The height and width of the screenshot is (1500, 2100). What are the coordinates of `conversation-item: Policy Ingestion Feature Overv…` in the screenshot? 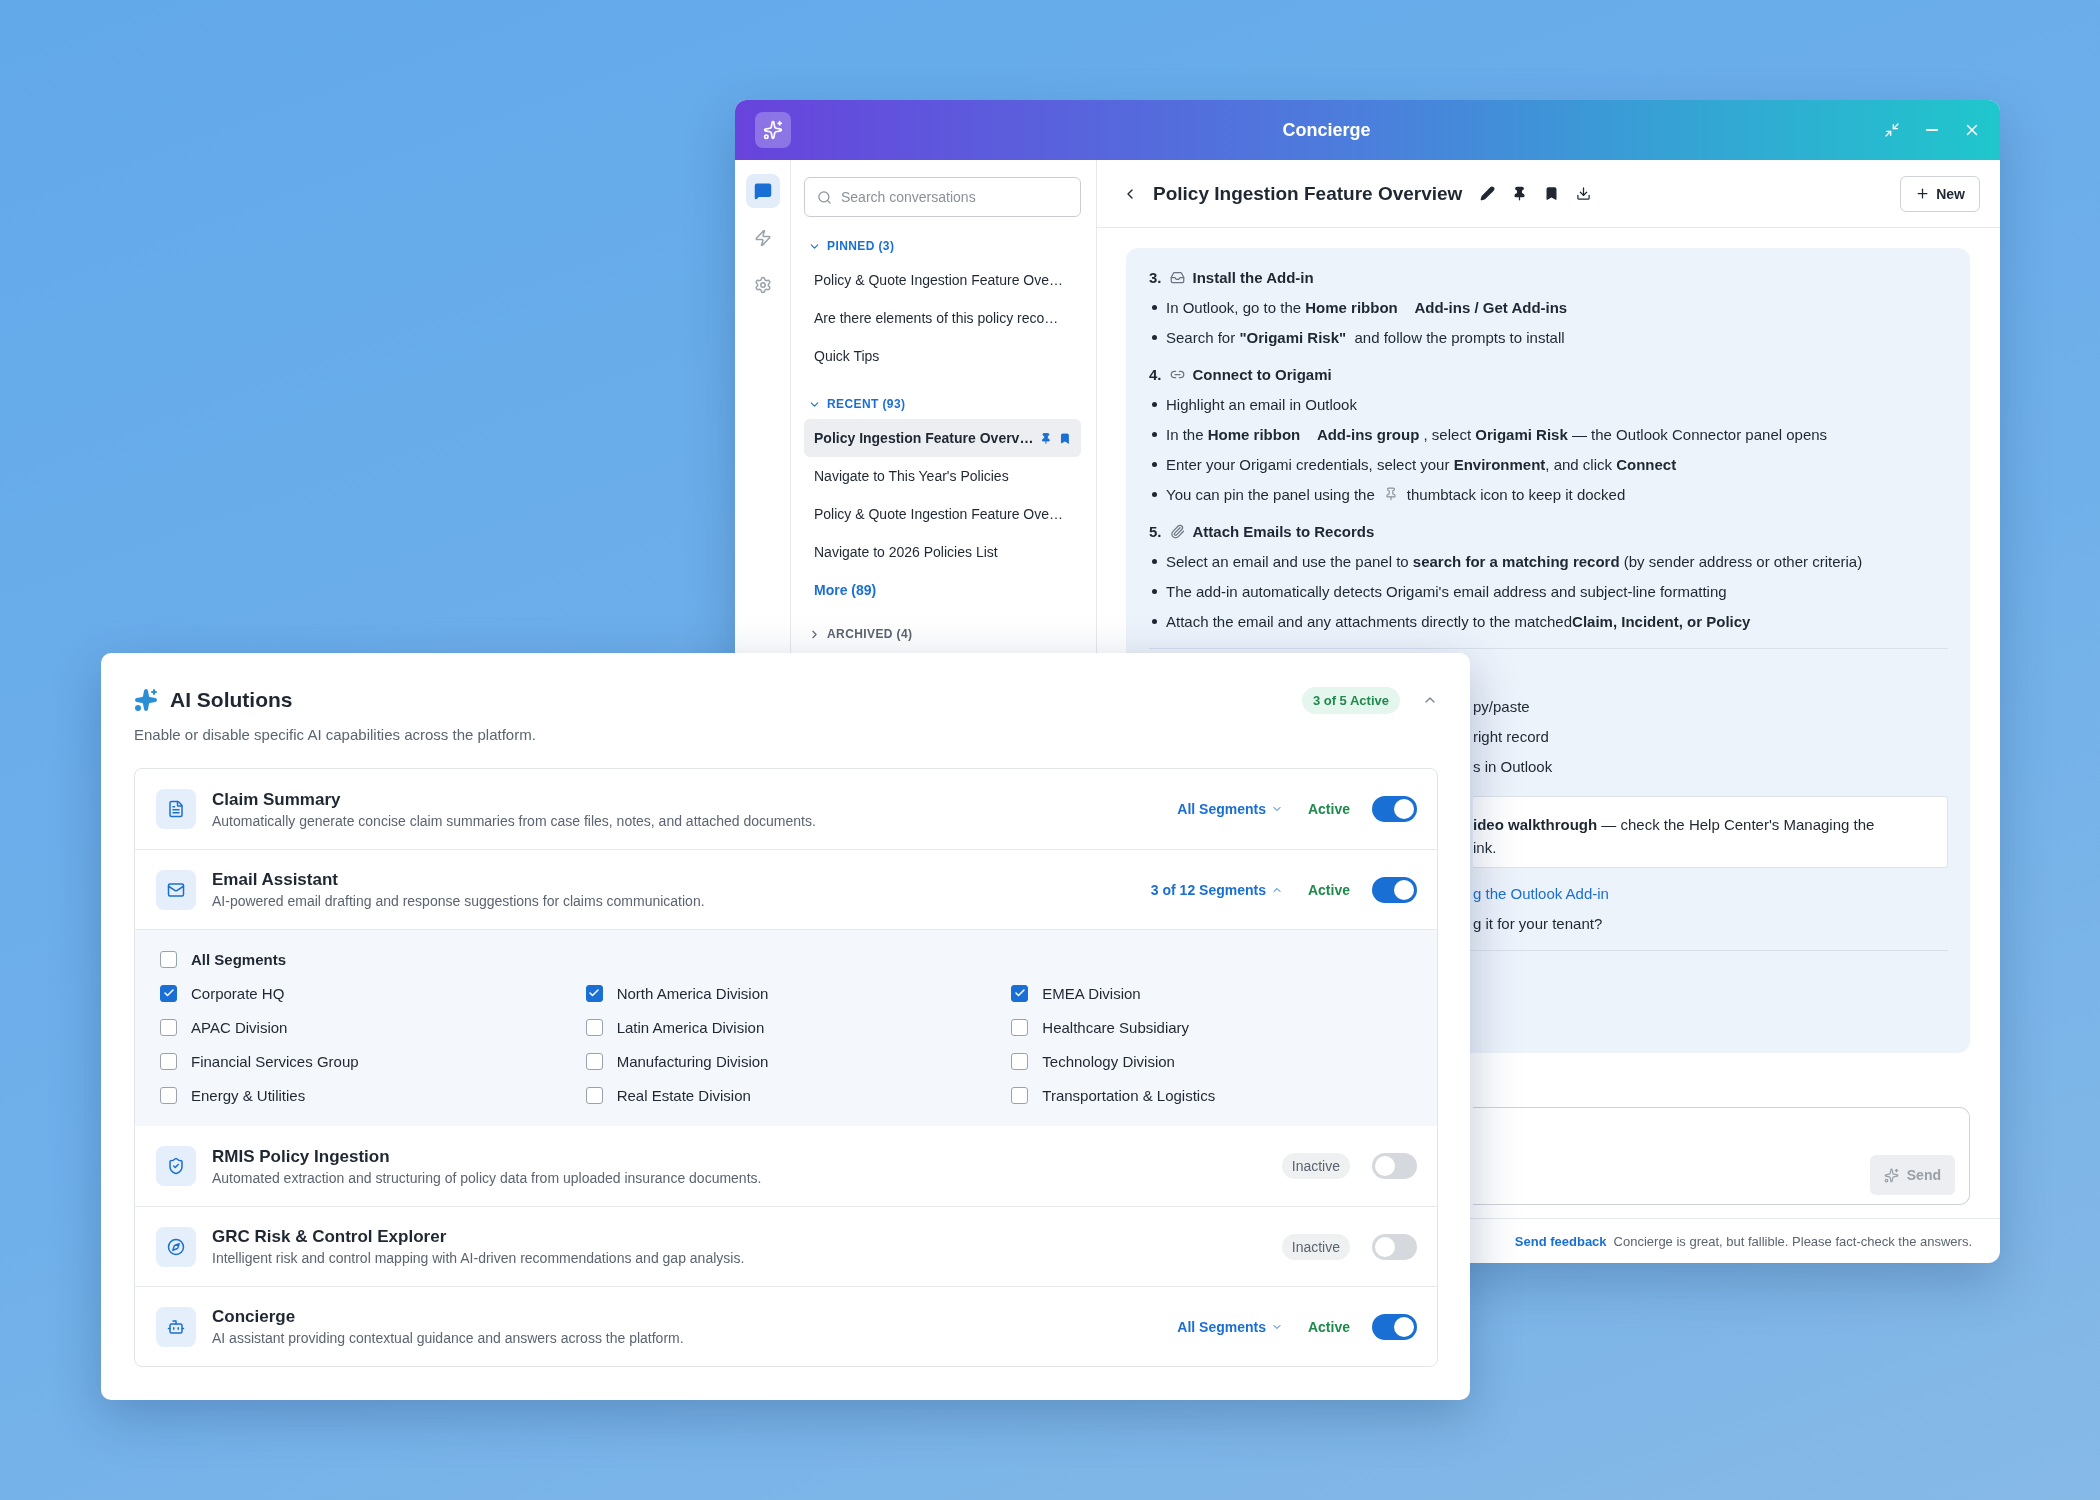 It's located at (942, 438).